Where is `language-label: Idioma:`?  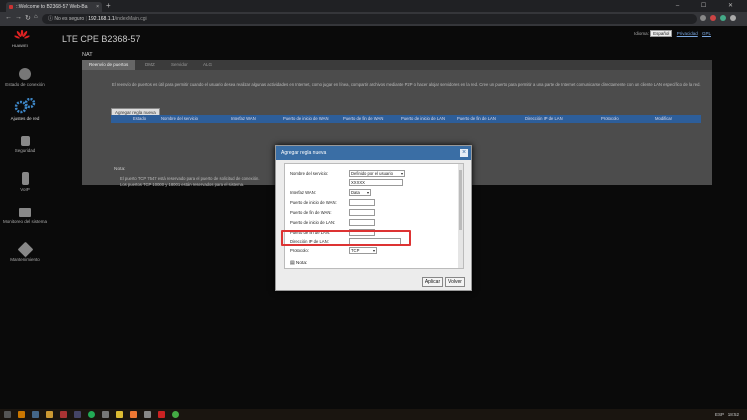
language-label: Idioma: is located at coordinates (641, 33).